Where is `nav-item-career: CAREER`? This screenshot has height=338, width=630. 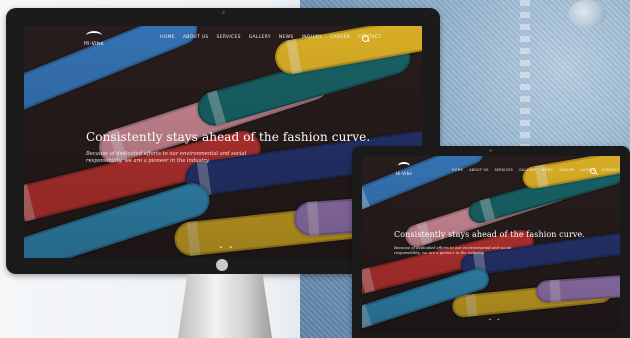
nav-item-career: CAREER is located at coordinates (340, 37).